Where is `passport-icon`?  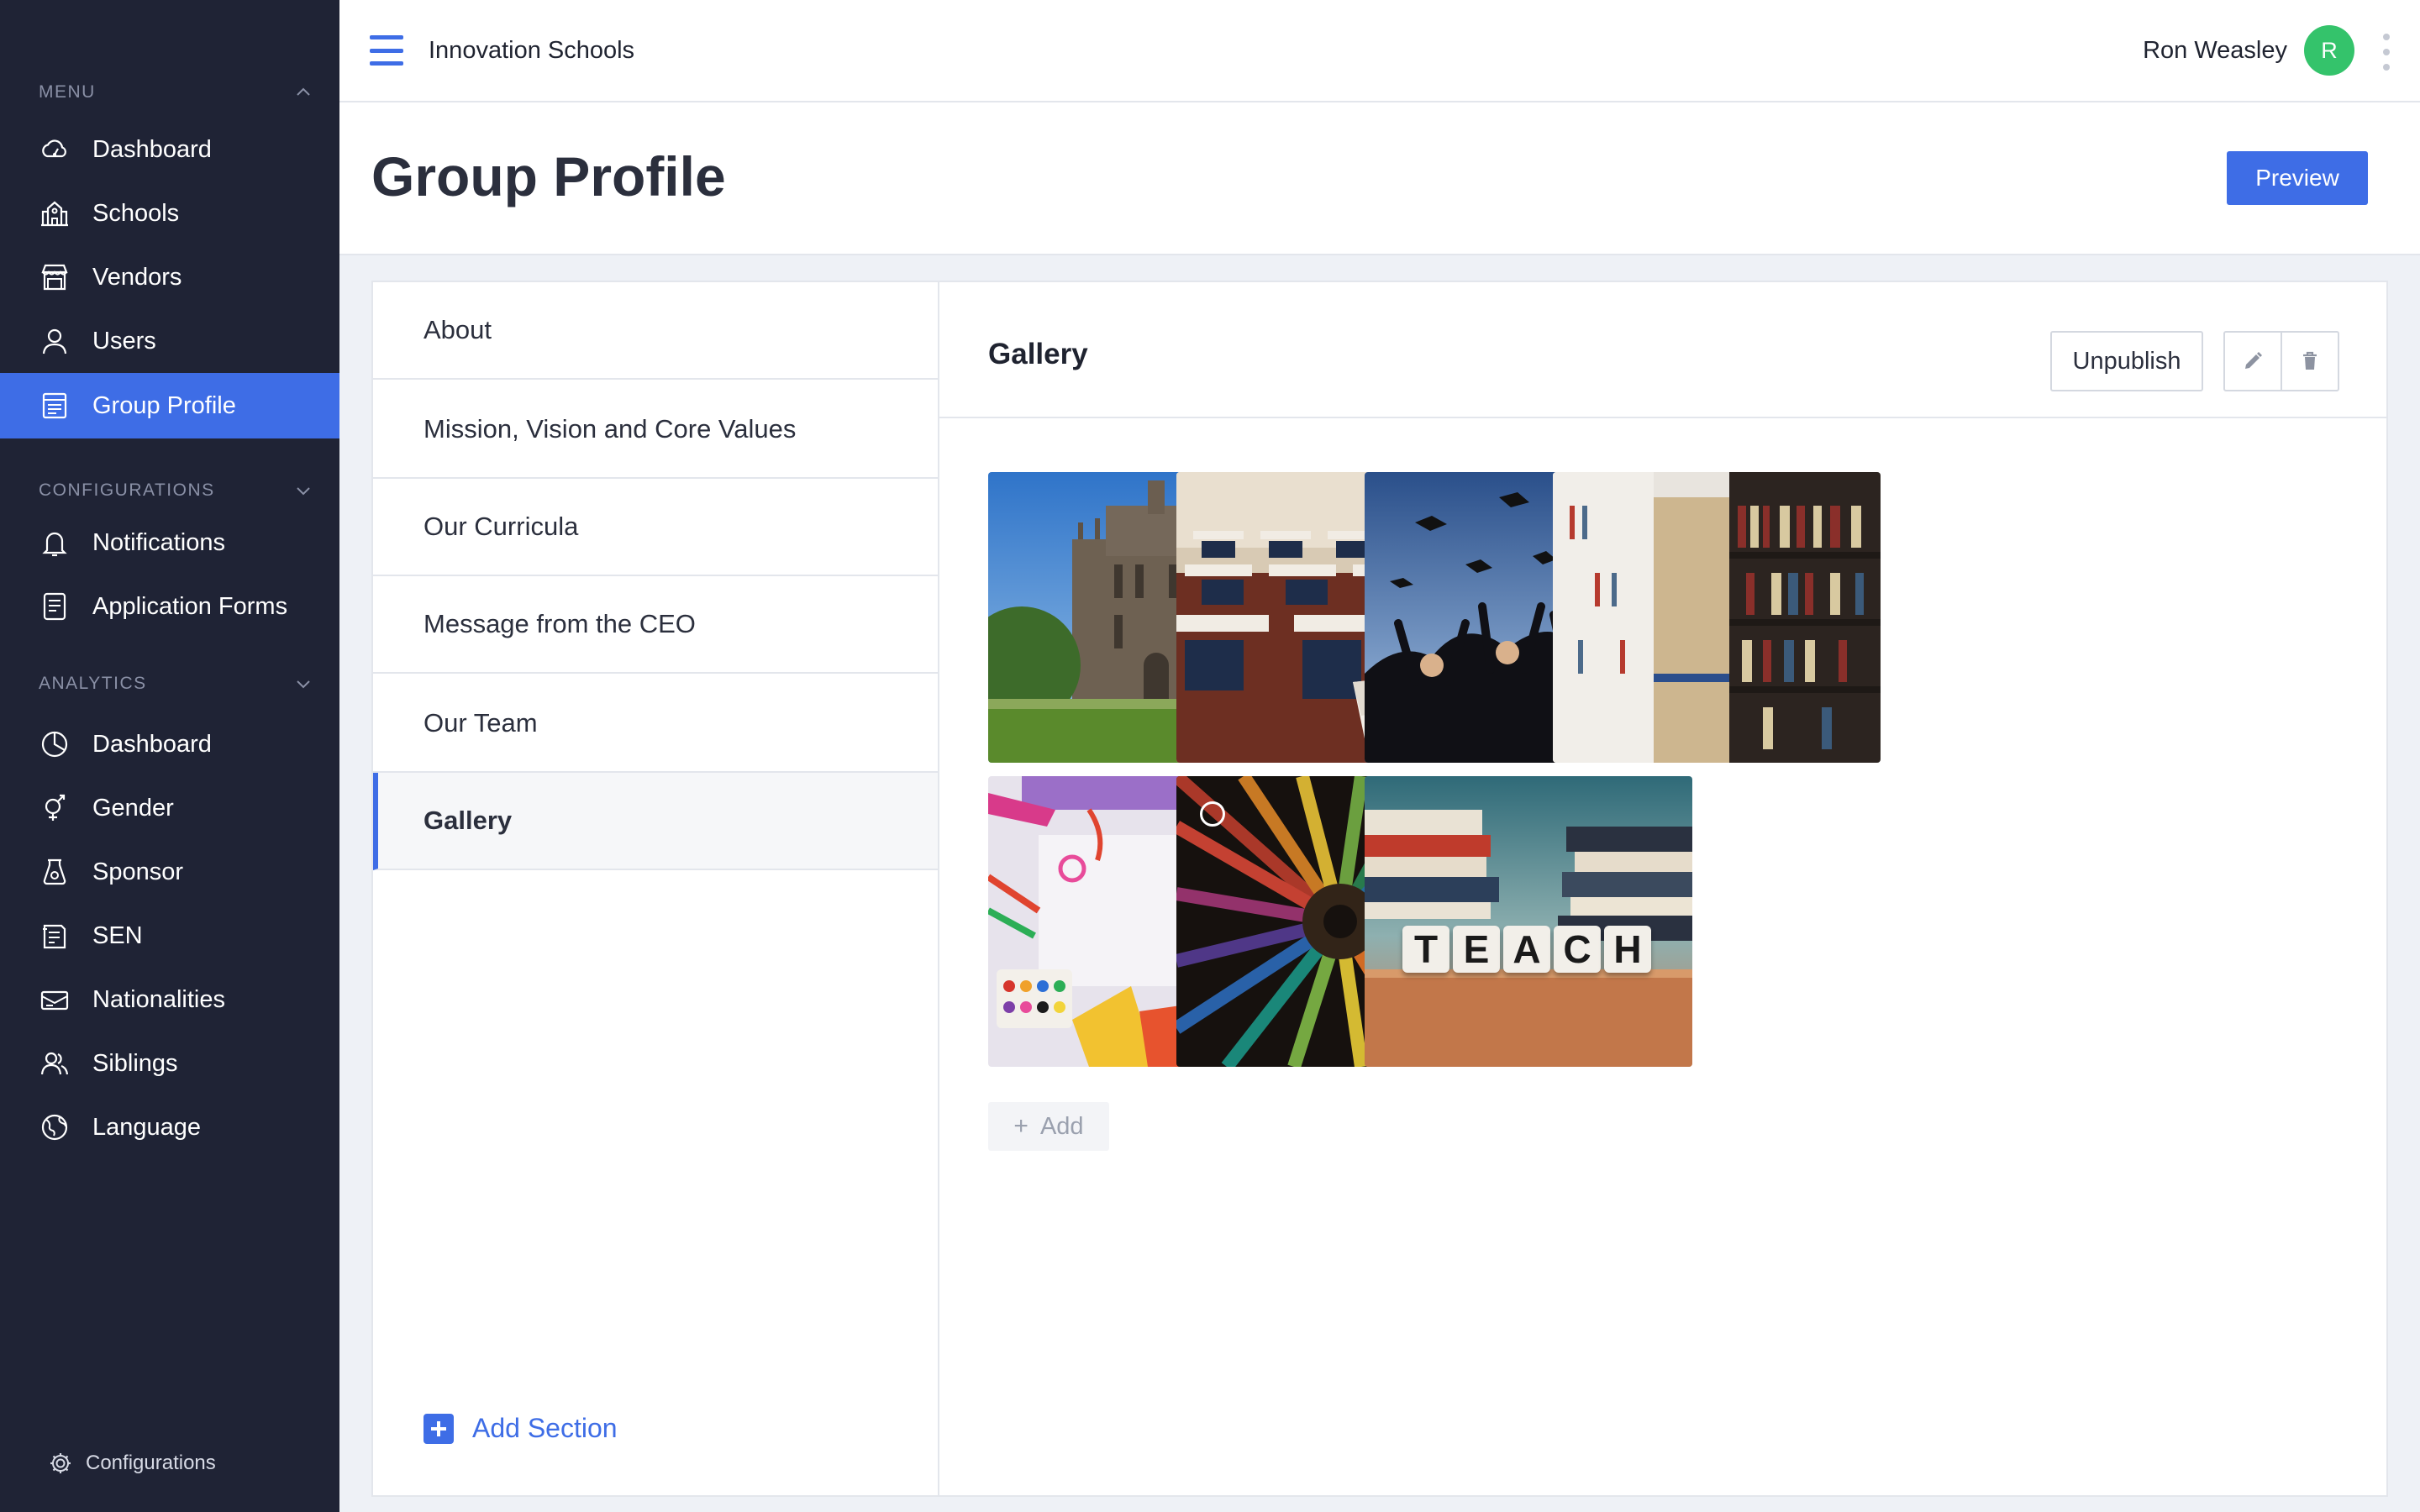 passport-icon is located at coordinates (55, 1000).